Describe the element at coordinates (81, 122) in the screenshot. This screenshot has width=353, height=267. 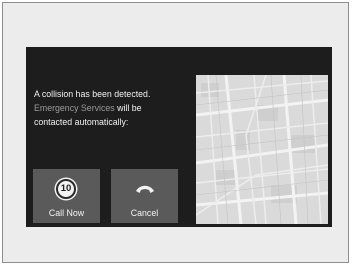
I see `message-line-3: contacted automatically:` at that location.